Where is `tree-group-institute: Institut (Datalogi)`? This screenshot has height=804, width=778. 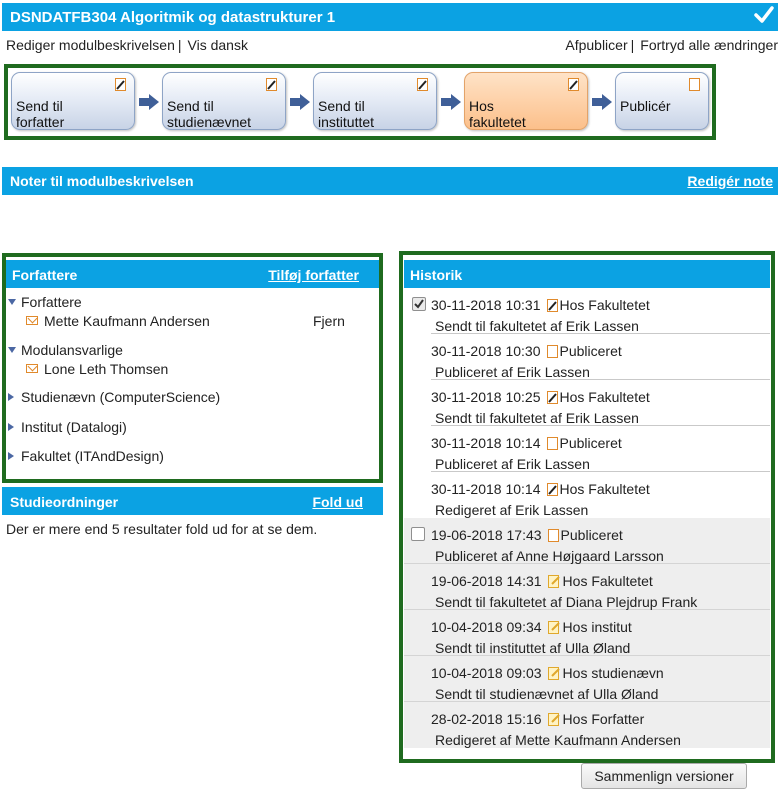
tree-group-institute: Institut (Datalogi) is located at coordinates (67, 427).